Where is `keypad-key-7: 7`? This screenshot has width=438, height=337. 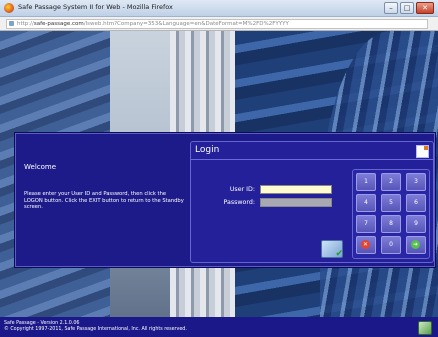 keypad-key-7: 7 is located at coordinates (366, 224).